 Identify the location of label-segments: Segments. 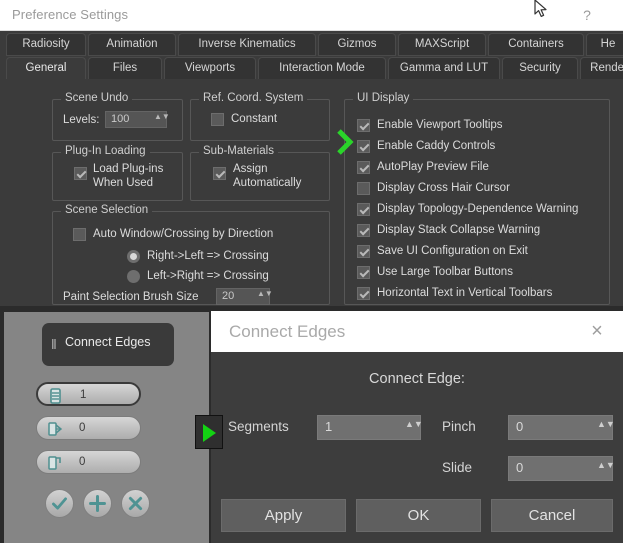
(258, 426).